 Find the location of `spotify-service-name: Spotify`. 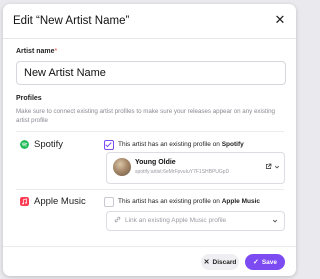

spotify-service-name: Spotify is located at coordinates (49, 144).